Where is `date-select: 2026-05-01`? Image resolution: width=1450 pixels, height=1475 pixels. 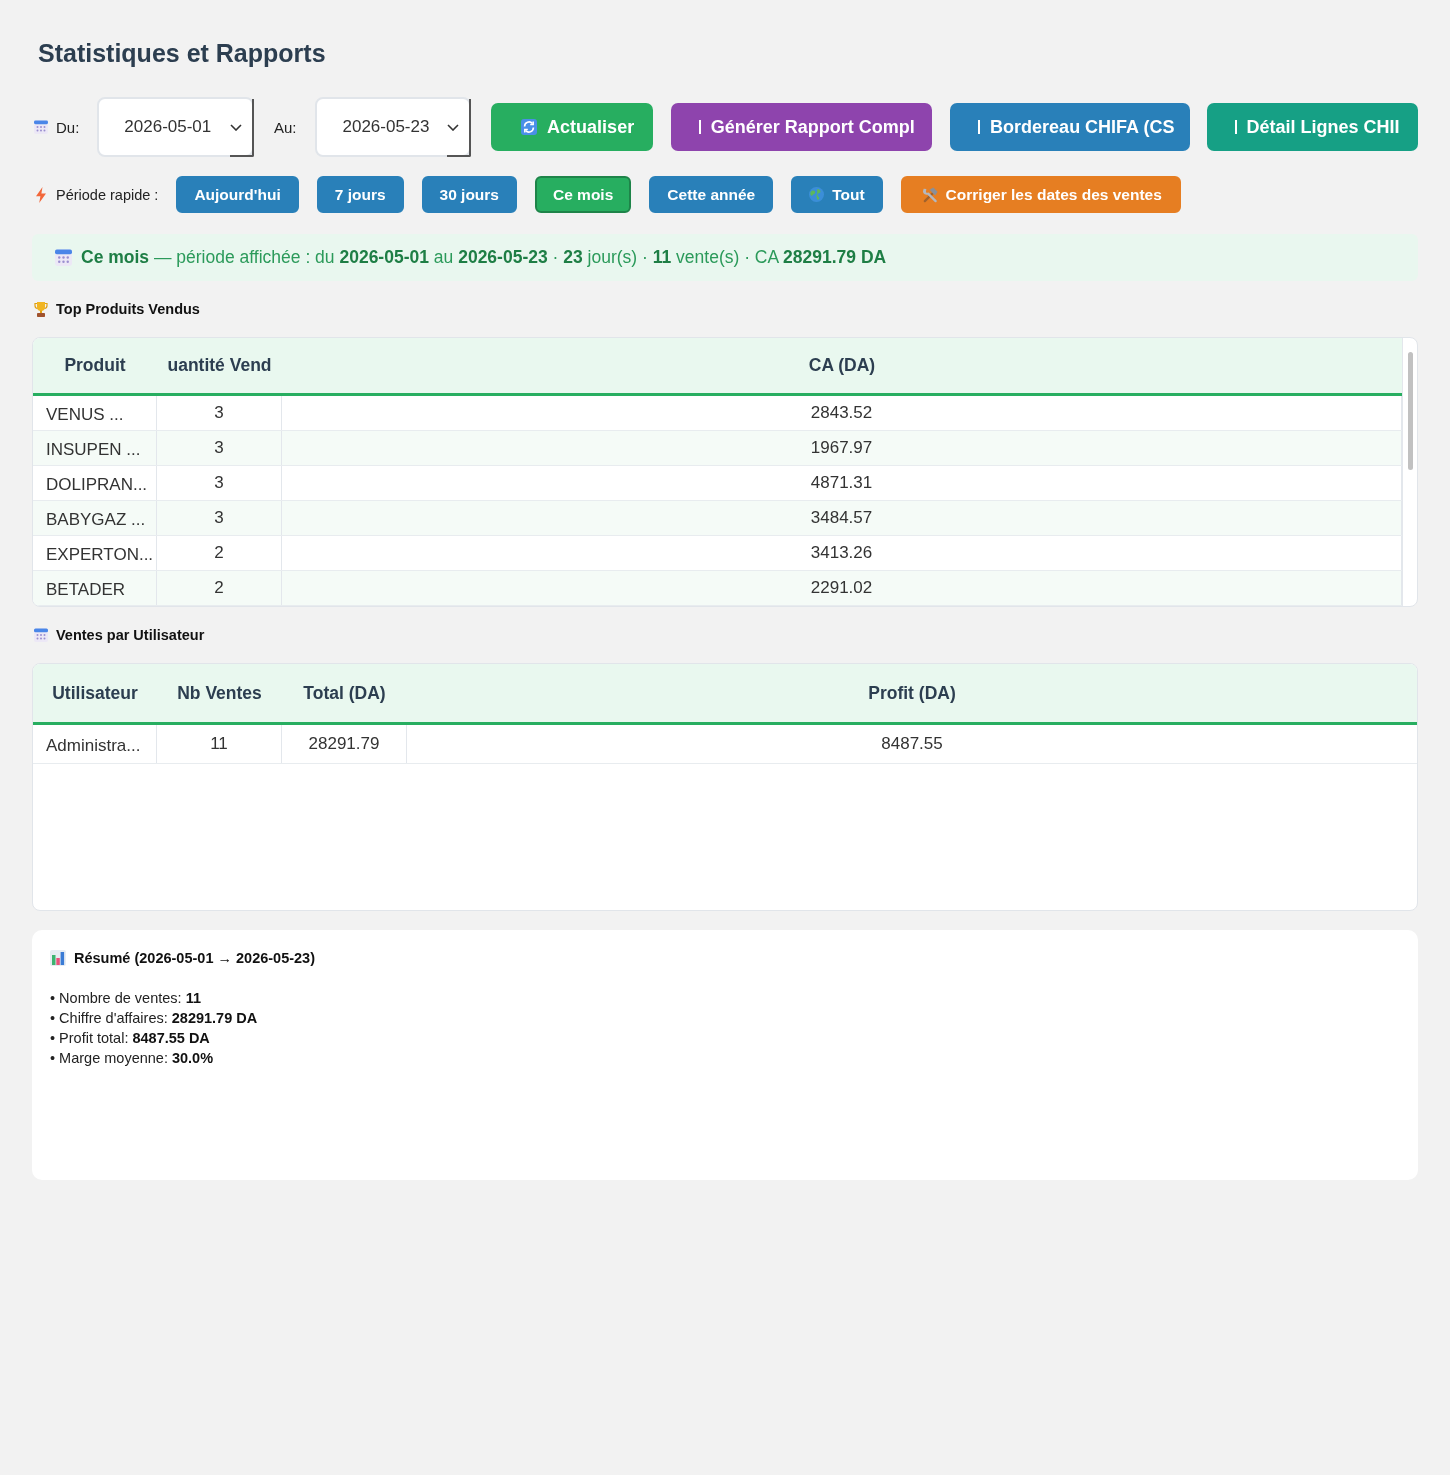
date-select: 2026-05-01 is located at coordinates (175, 127).